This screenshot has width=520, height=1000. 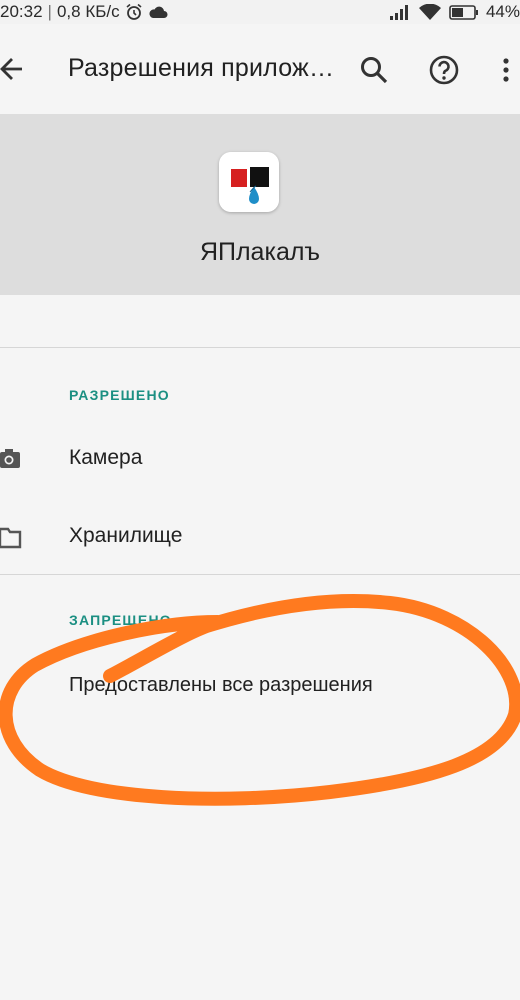 I want to click on folder-icon, so click(x=11, y=538).